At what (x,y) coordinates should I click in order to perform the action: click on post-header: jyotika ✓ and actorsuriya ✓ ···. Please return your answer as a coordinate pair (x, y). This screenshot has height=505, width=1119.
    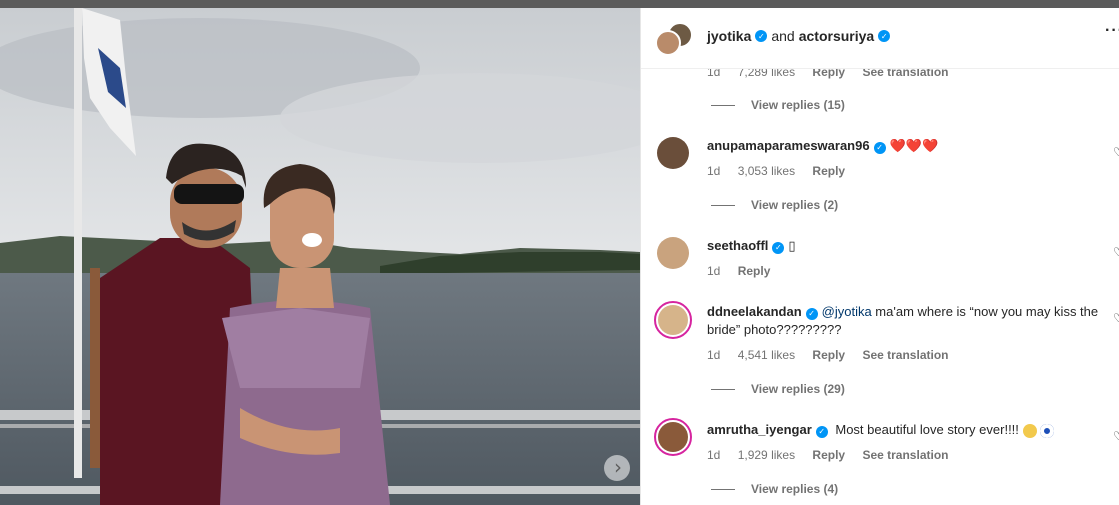
    Looking at the image, I should click on (880, 38).